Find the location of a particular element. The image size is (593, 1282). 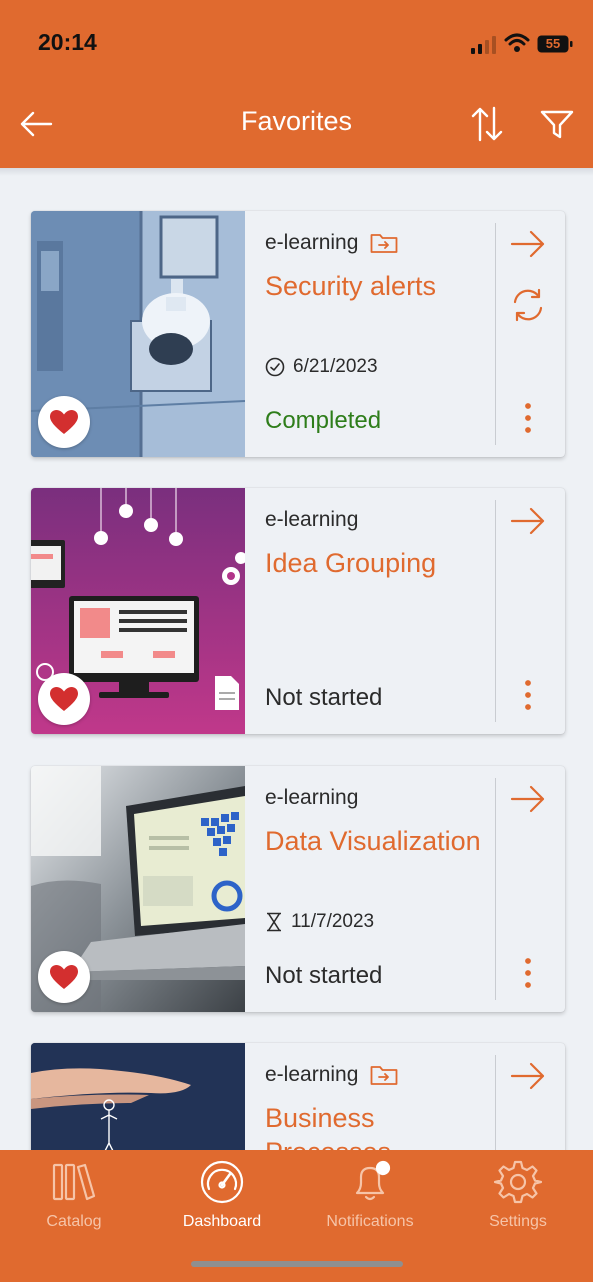

cellular-signal-icon is located at coordinates (483, 45).